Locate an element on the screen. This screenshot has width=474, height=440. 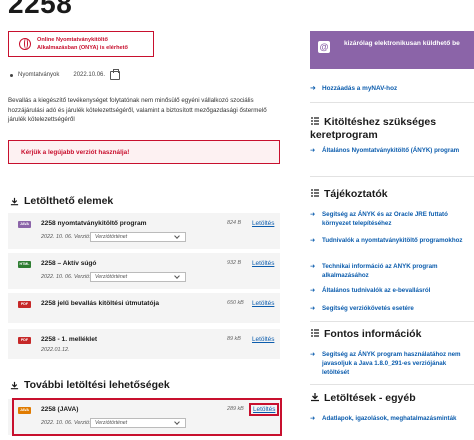
sidebar-section-title: Tájékoztatók is located at coordinates (356, 194).